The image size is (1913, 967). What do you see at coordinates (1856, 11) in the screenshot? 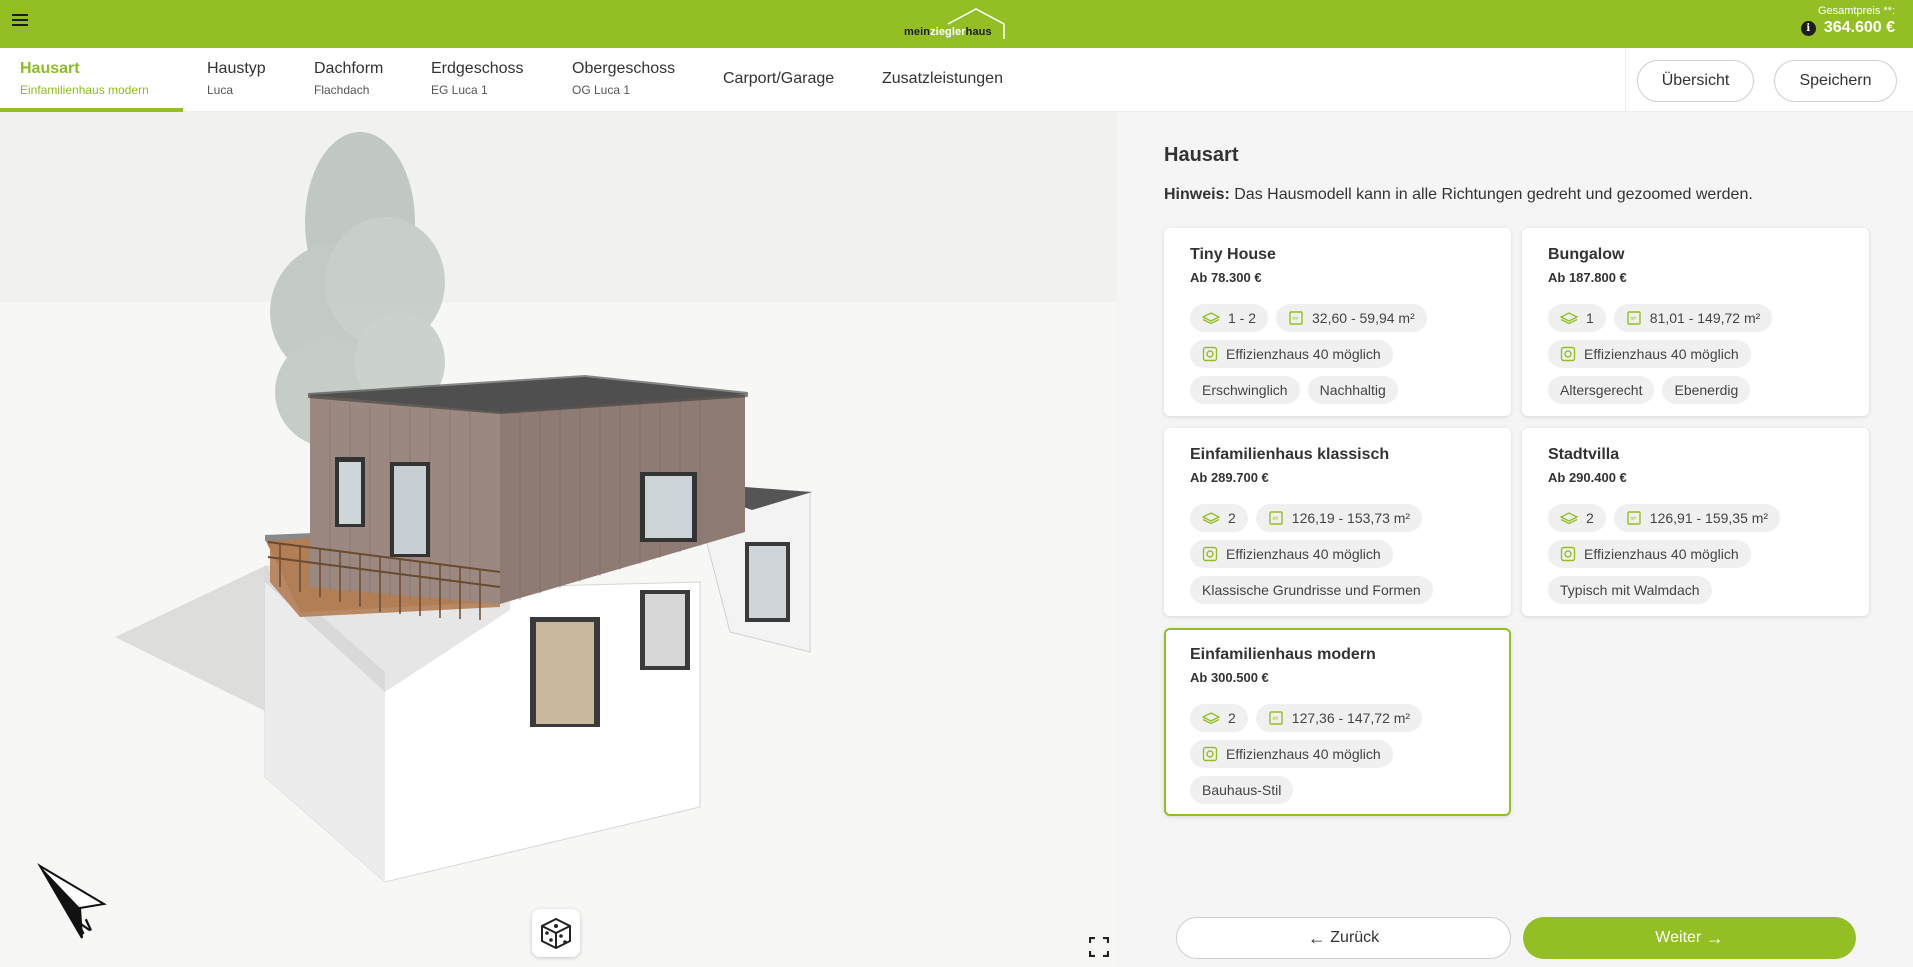
I see `price-label: Gesamtpreis **:` at bounding box center [1856, 11].